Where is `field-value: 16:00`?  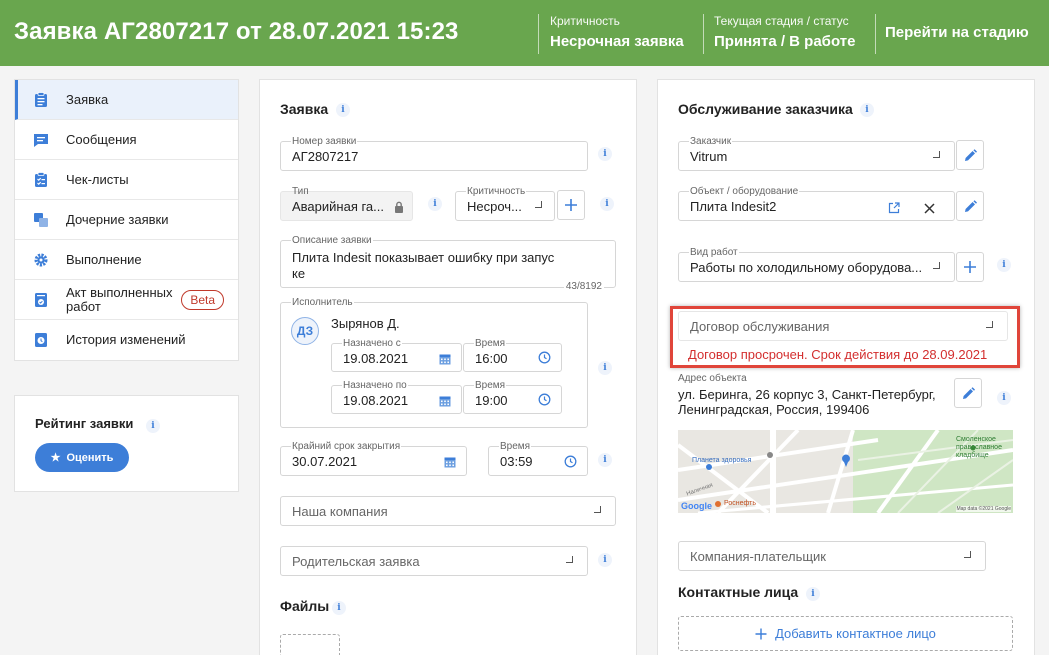
field-value: 16:00 is located at coordinates (491, 358).